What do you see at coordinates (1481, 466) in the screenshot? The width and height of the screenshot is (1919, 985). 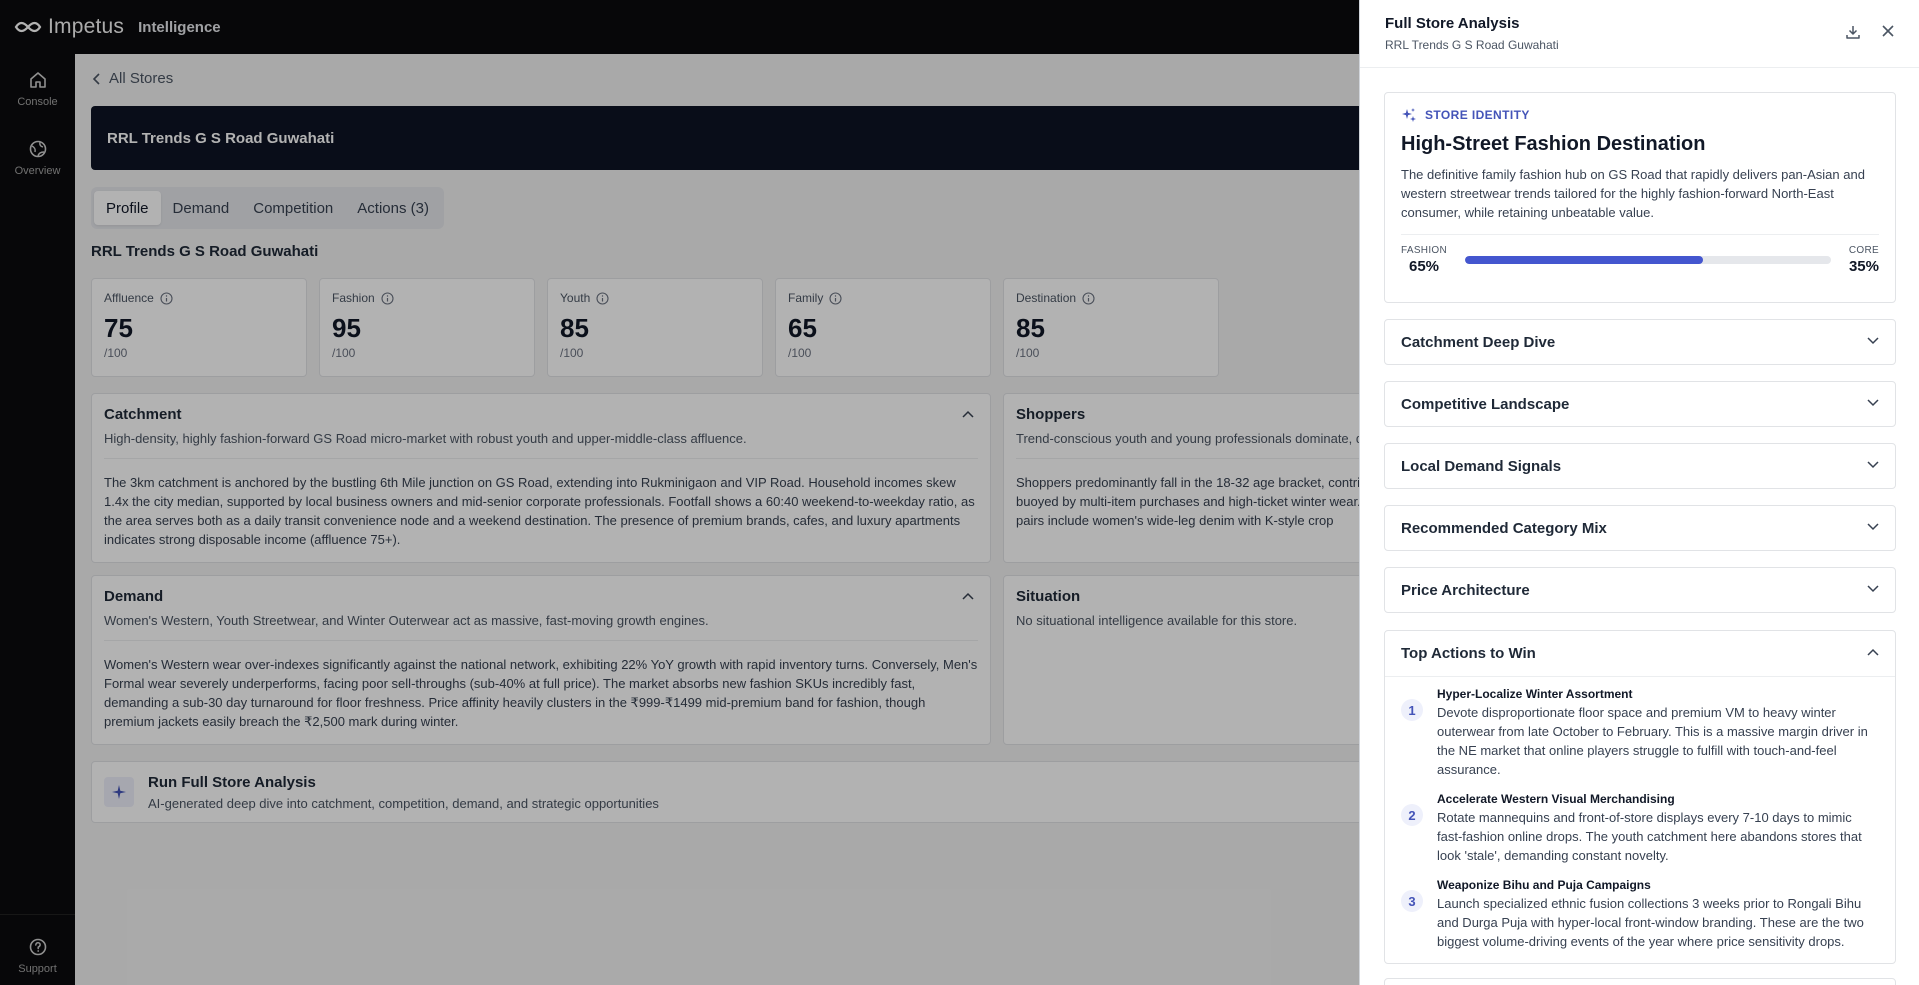 I see `accordion-title: Local Demand Signals` at bounding box center [1481, 466].